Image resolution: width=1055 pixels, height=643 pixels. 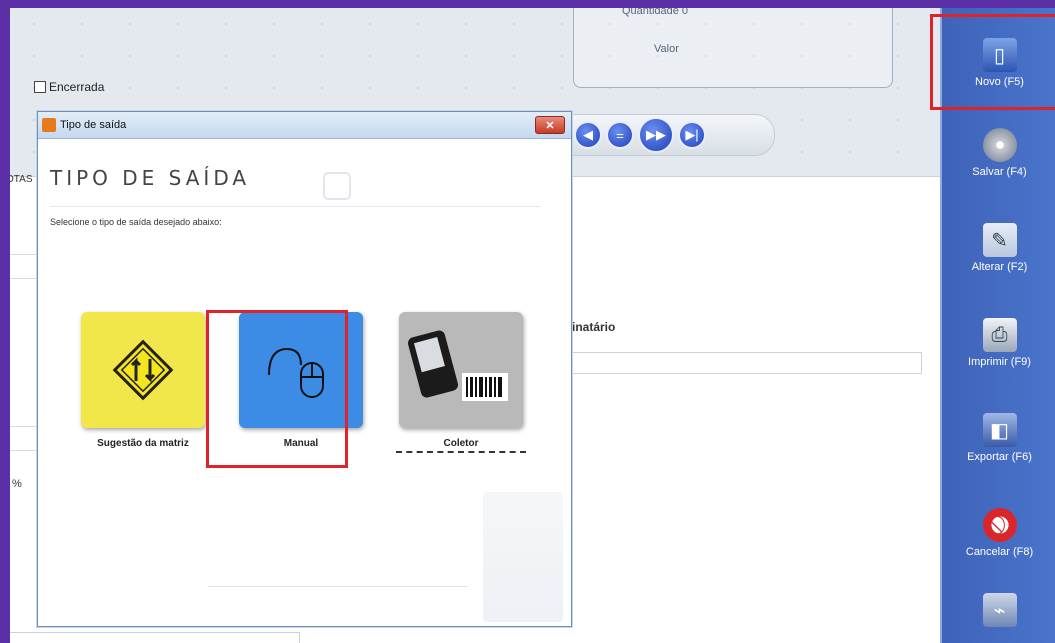 I want to click on cancel-icon: ⃠, so click(x=999, y=525).